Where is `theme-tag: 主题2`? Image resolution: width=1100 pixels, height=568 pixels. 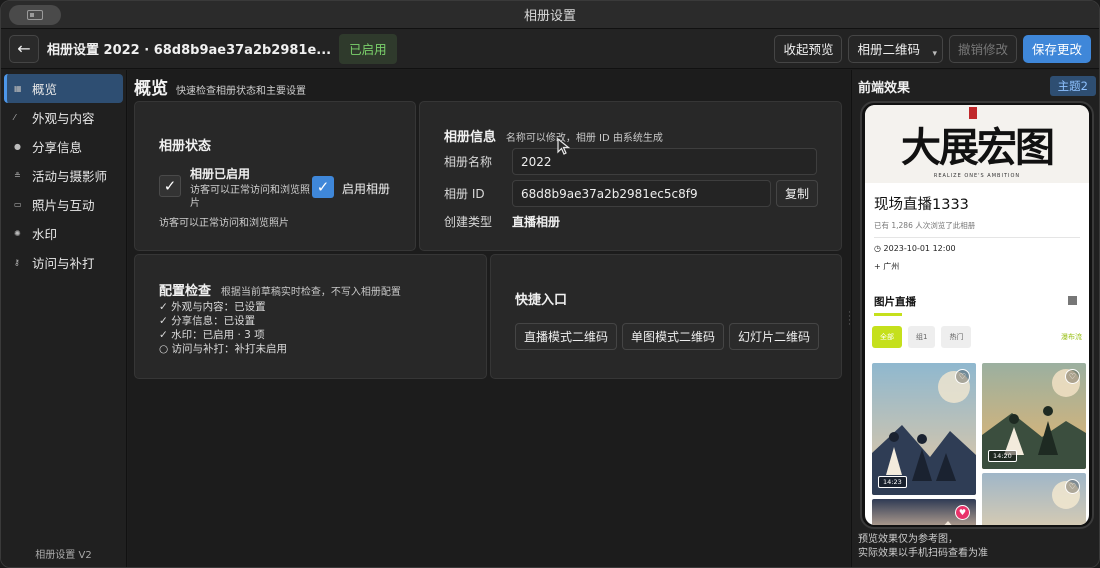 theme-tag: 主题2 is located at coordinates (1072, 86).